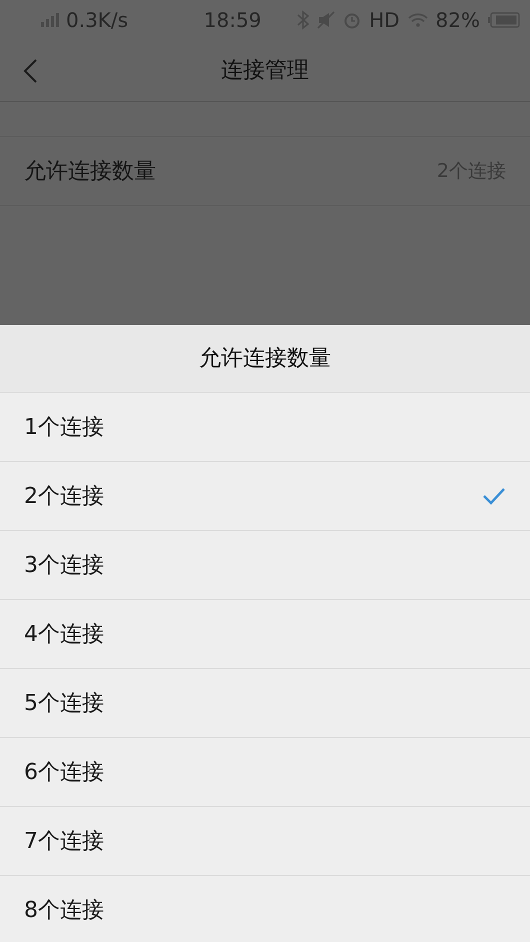 The width and height of the screenshot is (530, 942). Describe the element at coordinates (326, 20) in the screenshot. I see `muted-speaker-icon` at that location.